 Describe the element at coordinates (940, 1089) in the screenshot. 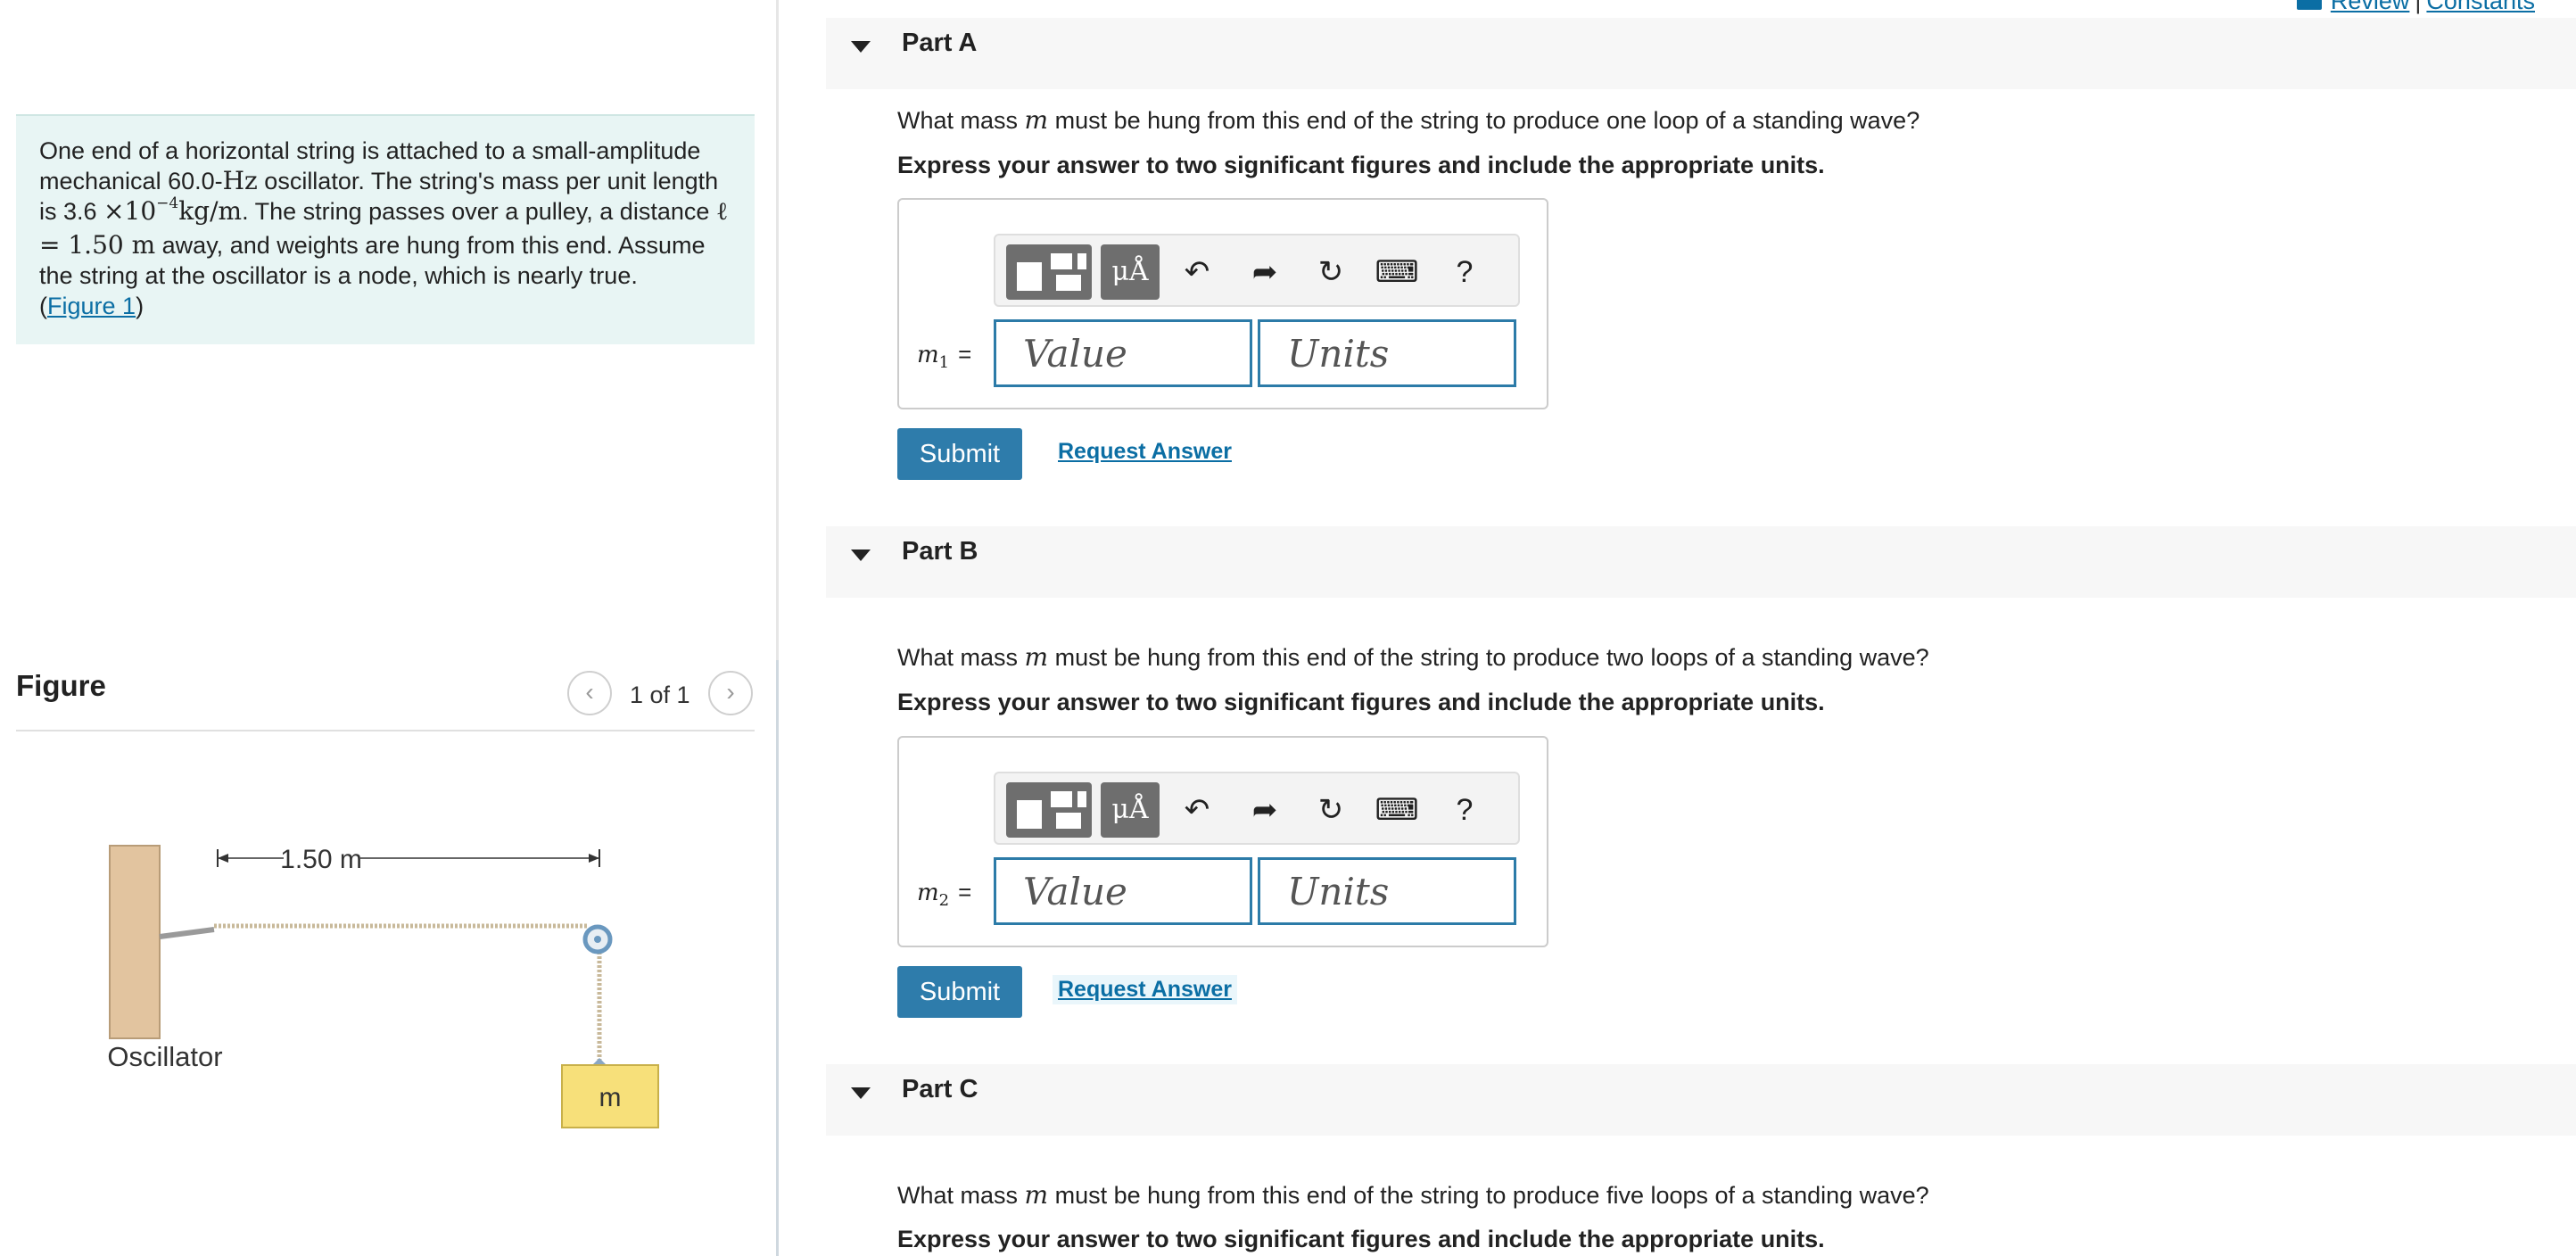

I see `part-c-title: Part C` at that location.